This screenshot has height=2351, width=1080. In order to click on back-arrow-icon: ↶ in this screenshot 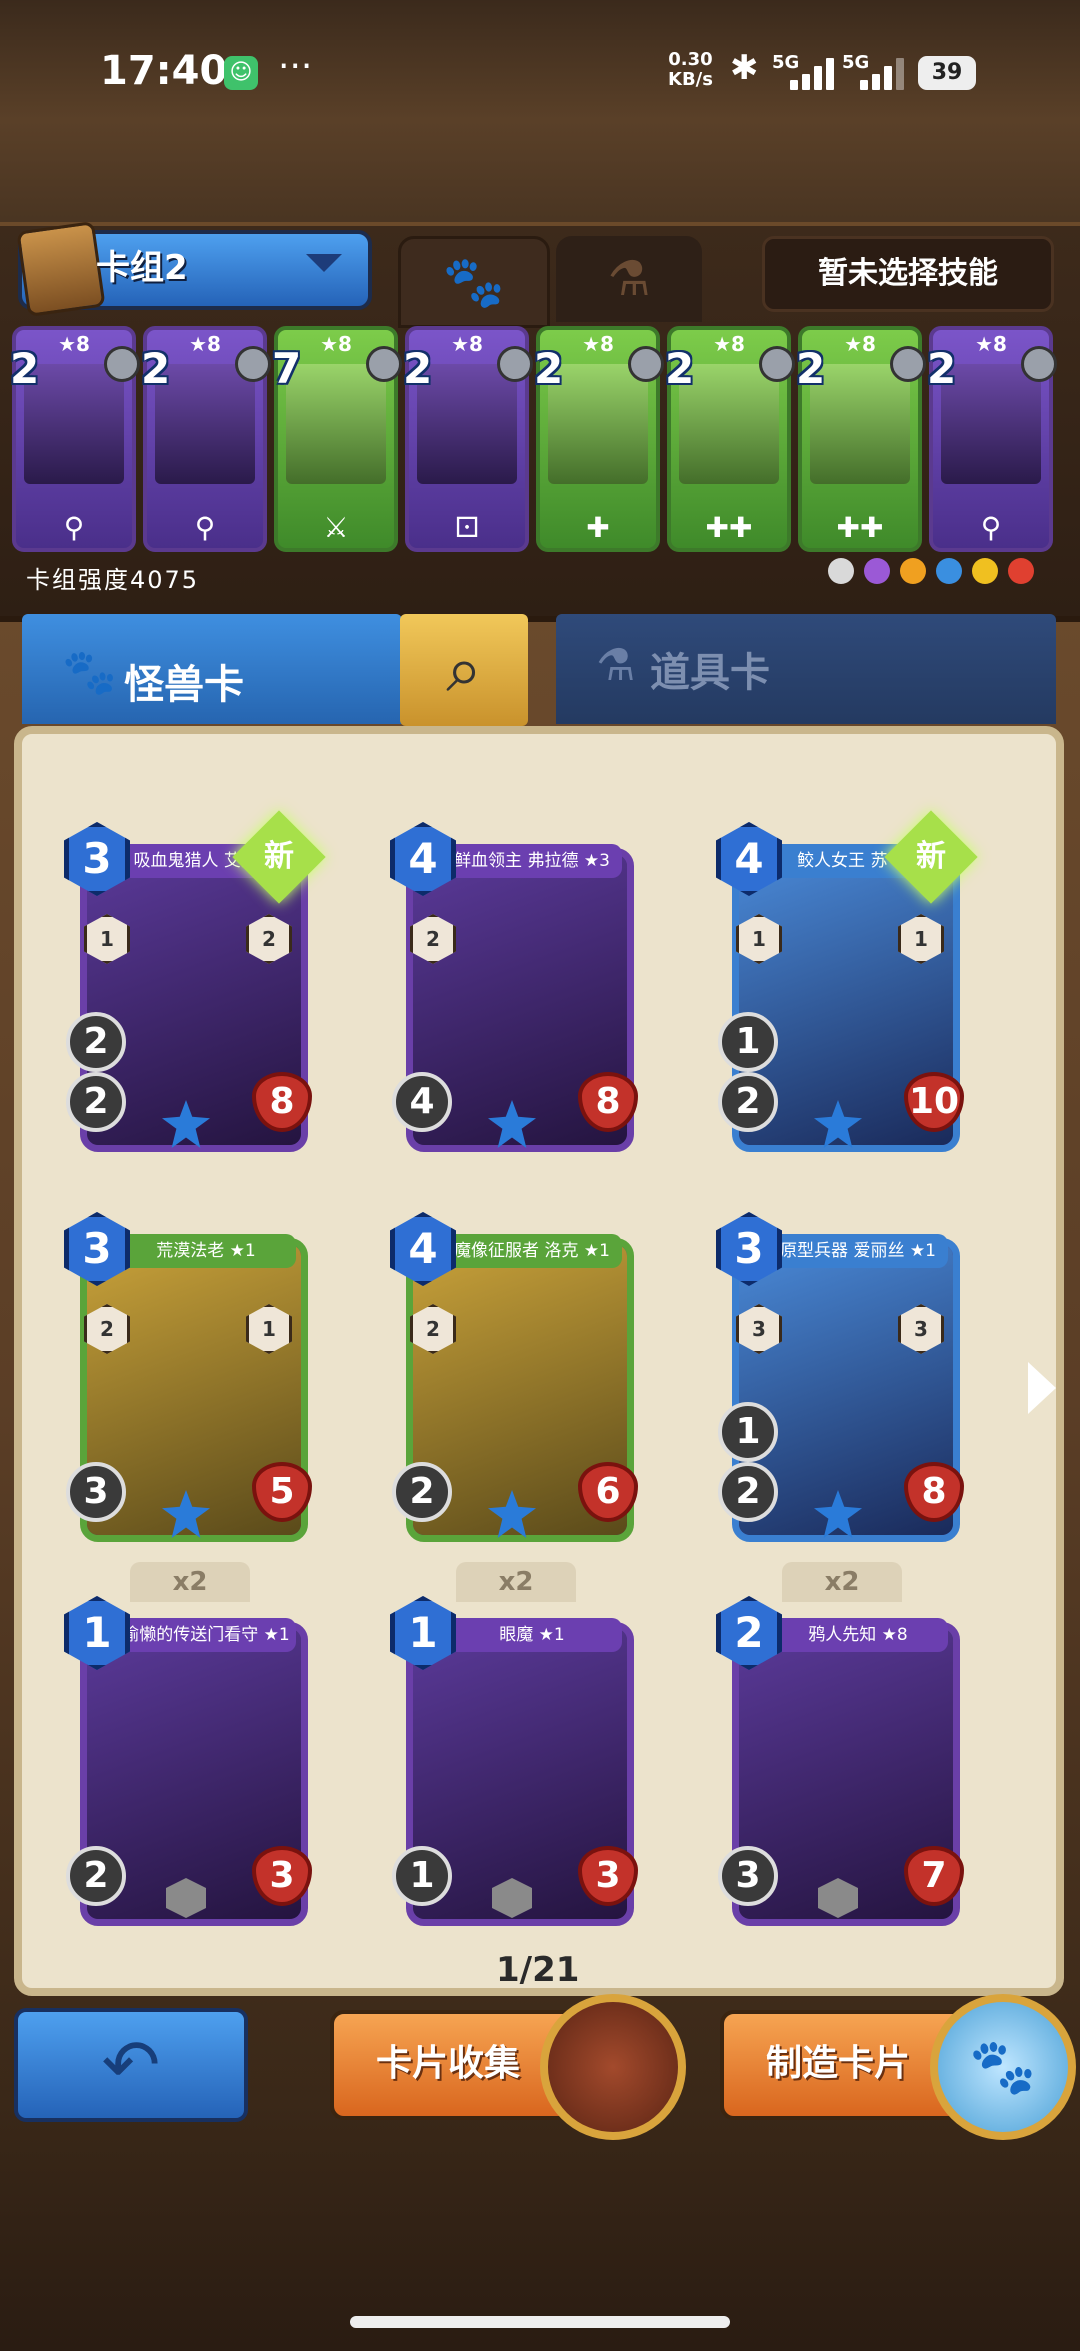, I will do `click(131, 2065)`.